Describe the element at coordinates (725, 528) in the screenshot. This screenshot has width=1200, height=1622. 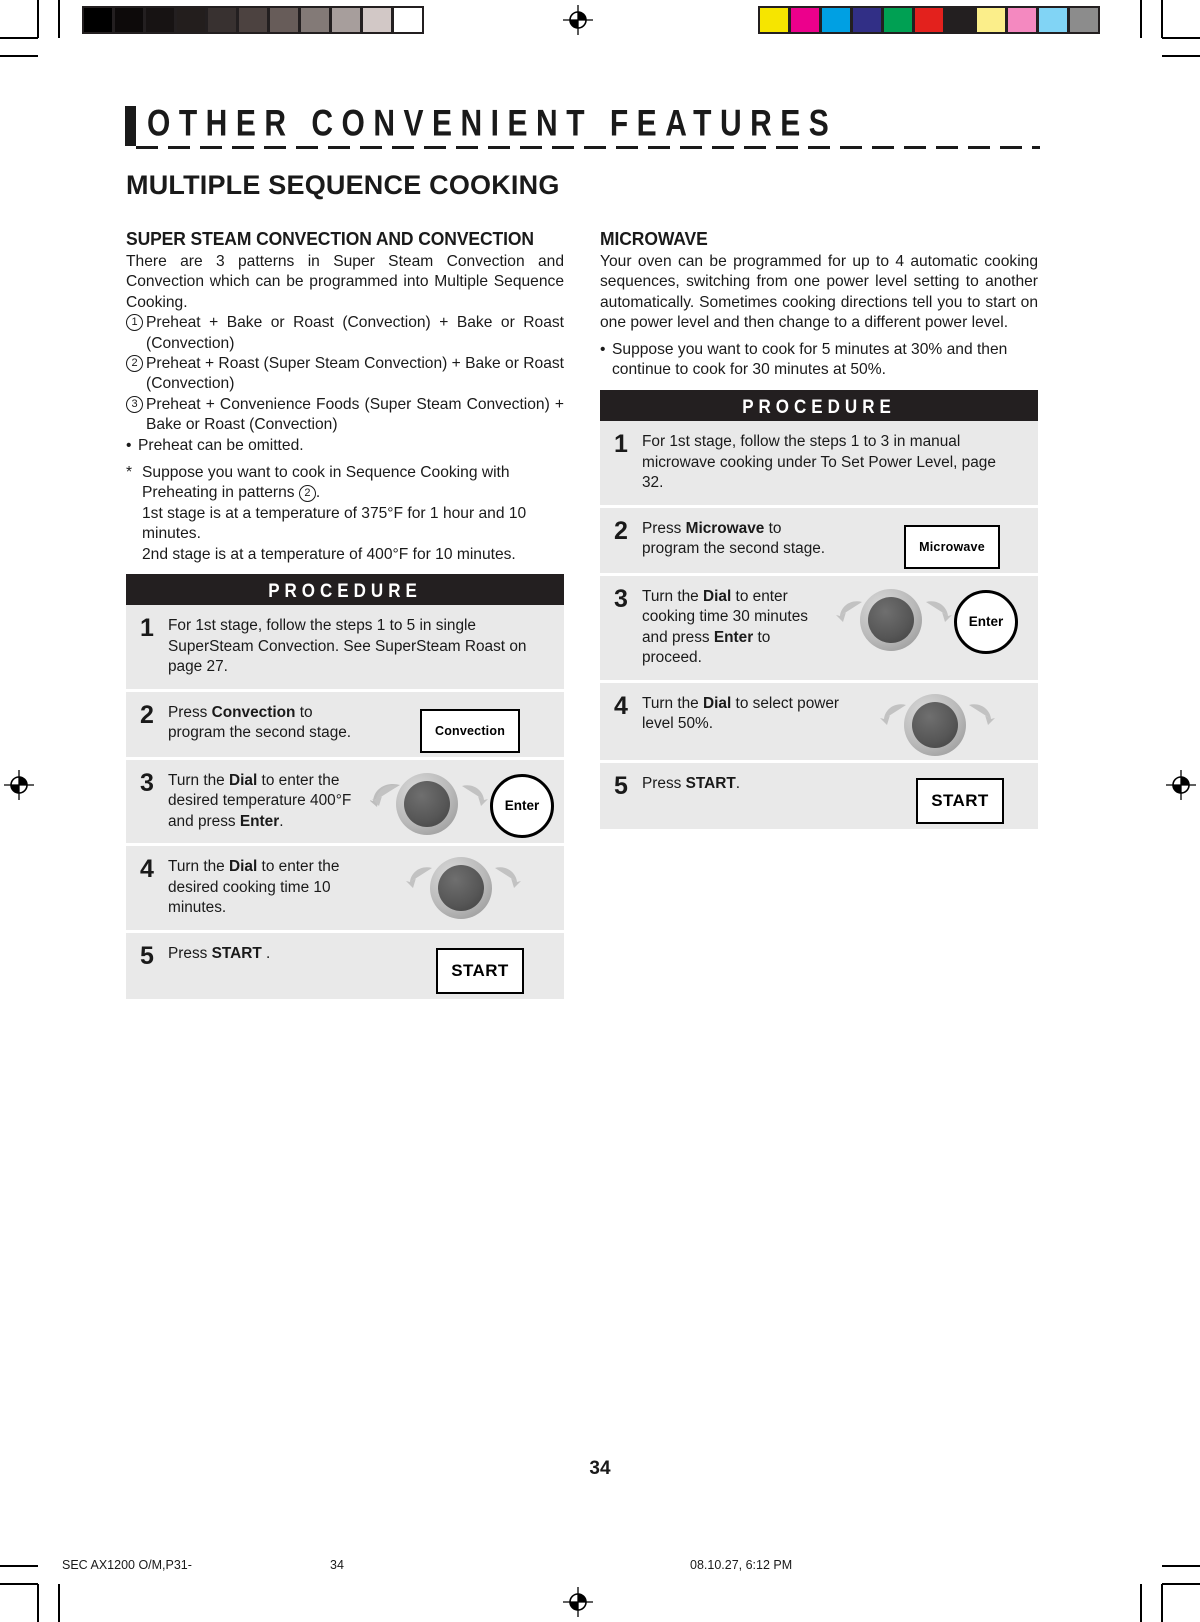
I see `step-text-emphasis: Microwave` at that location.